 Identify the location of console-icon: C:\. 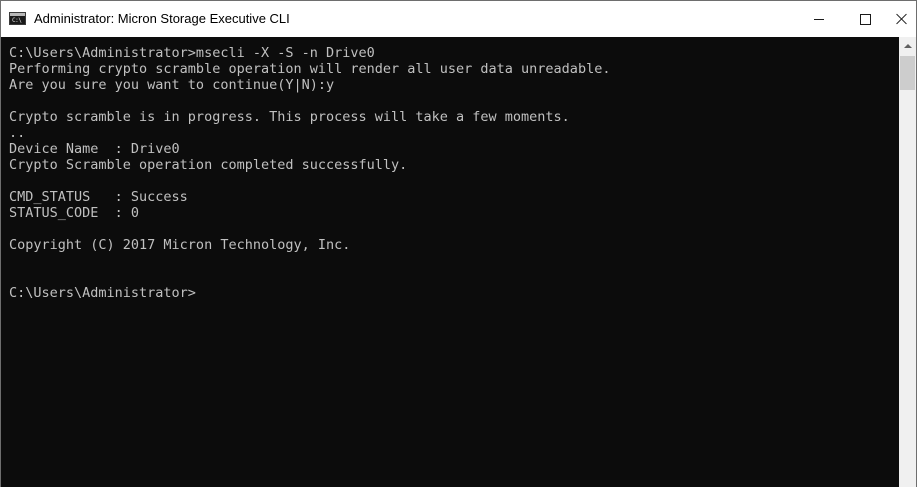
(17, 18).